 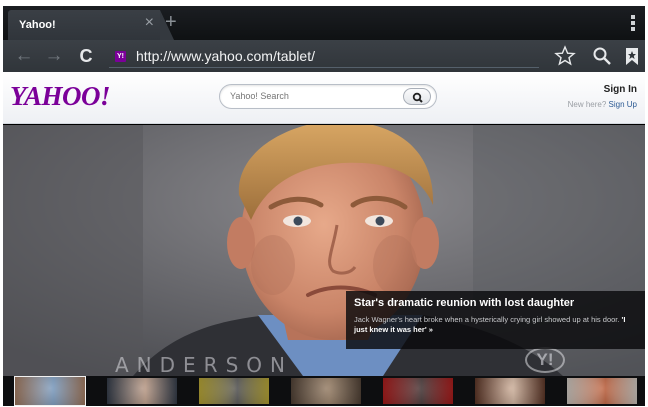 I want to click on thumb-food, so click(x=602, y=391).